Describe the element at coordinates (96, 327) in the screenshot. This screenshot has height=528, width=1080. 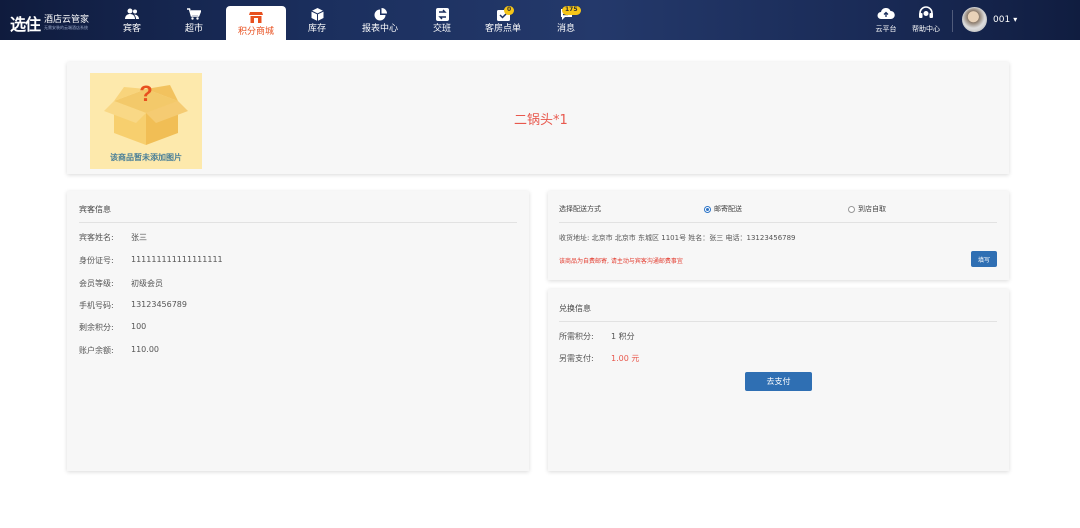
I see `remaining-points-label: 剩余积分:` at that location.